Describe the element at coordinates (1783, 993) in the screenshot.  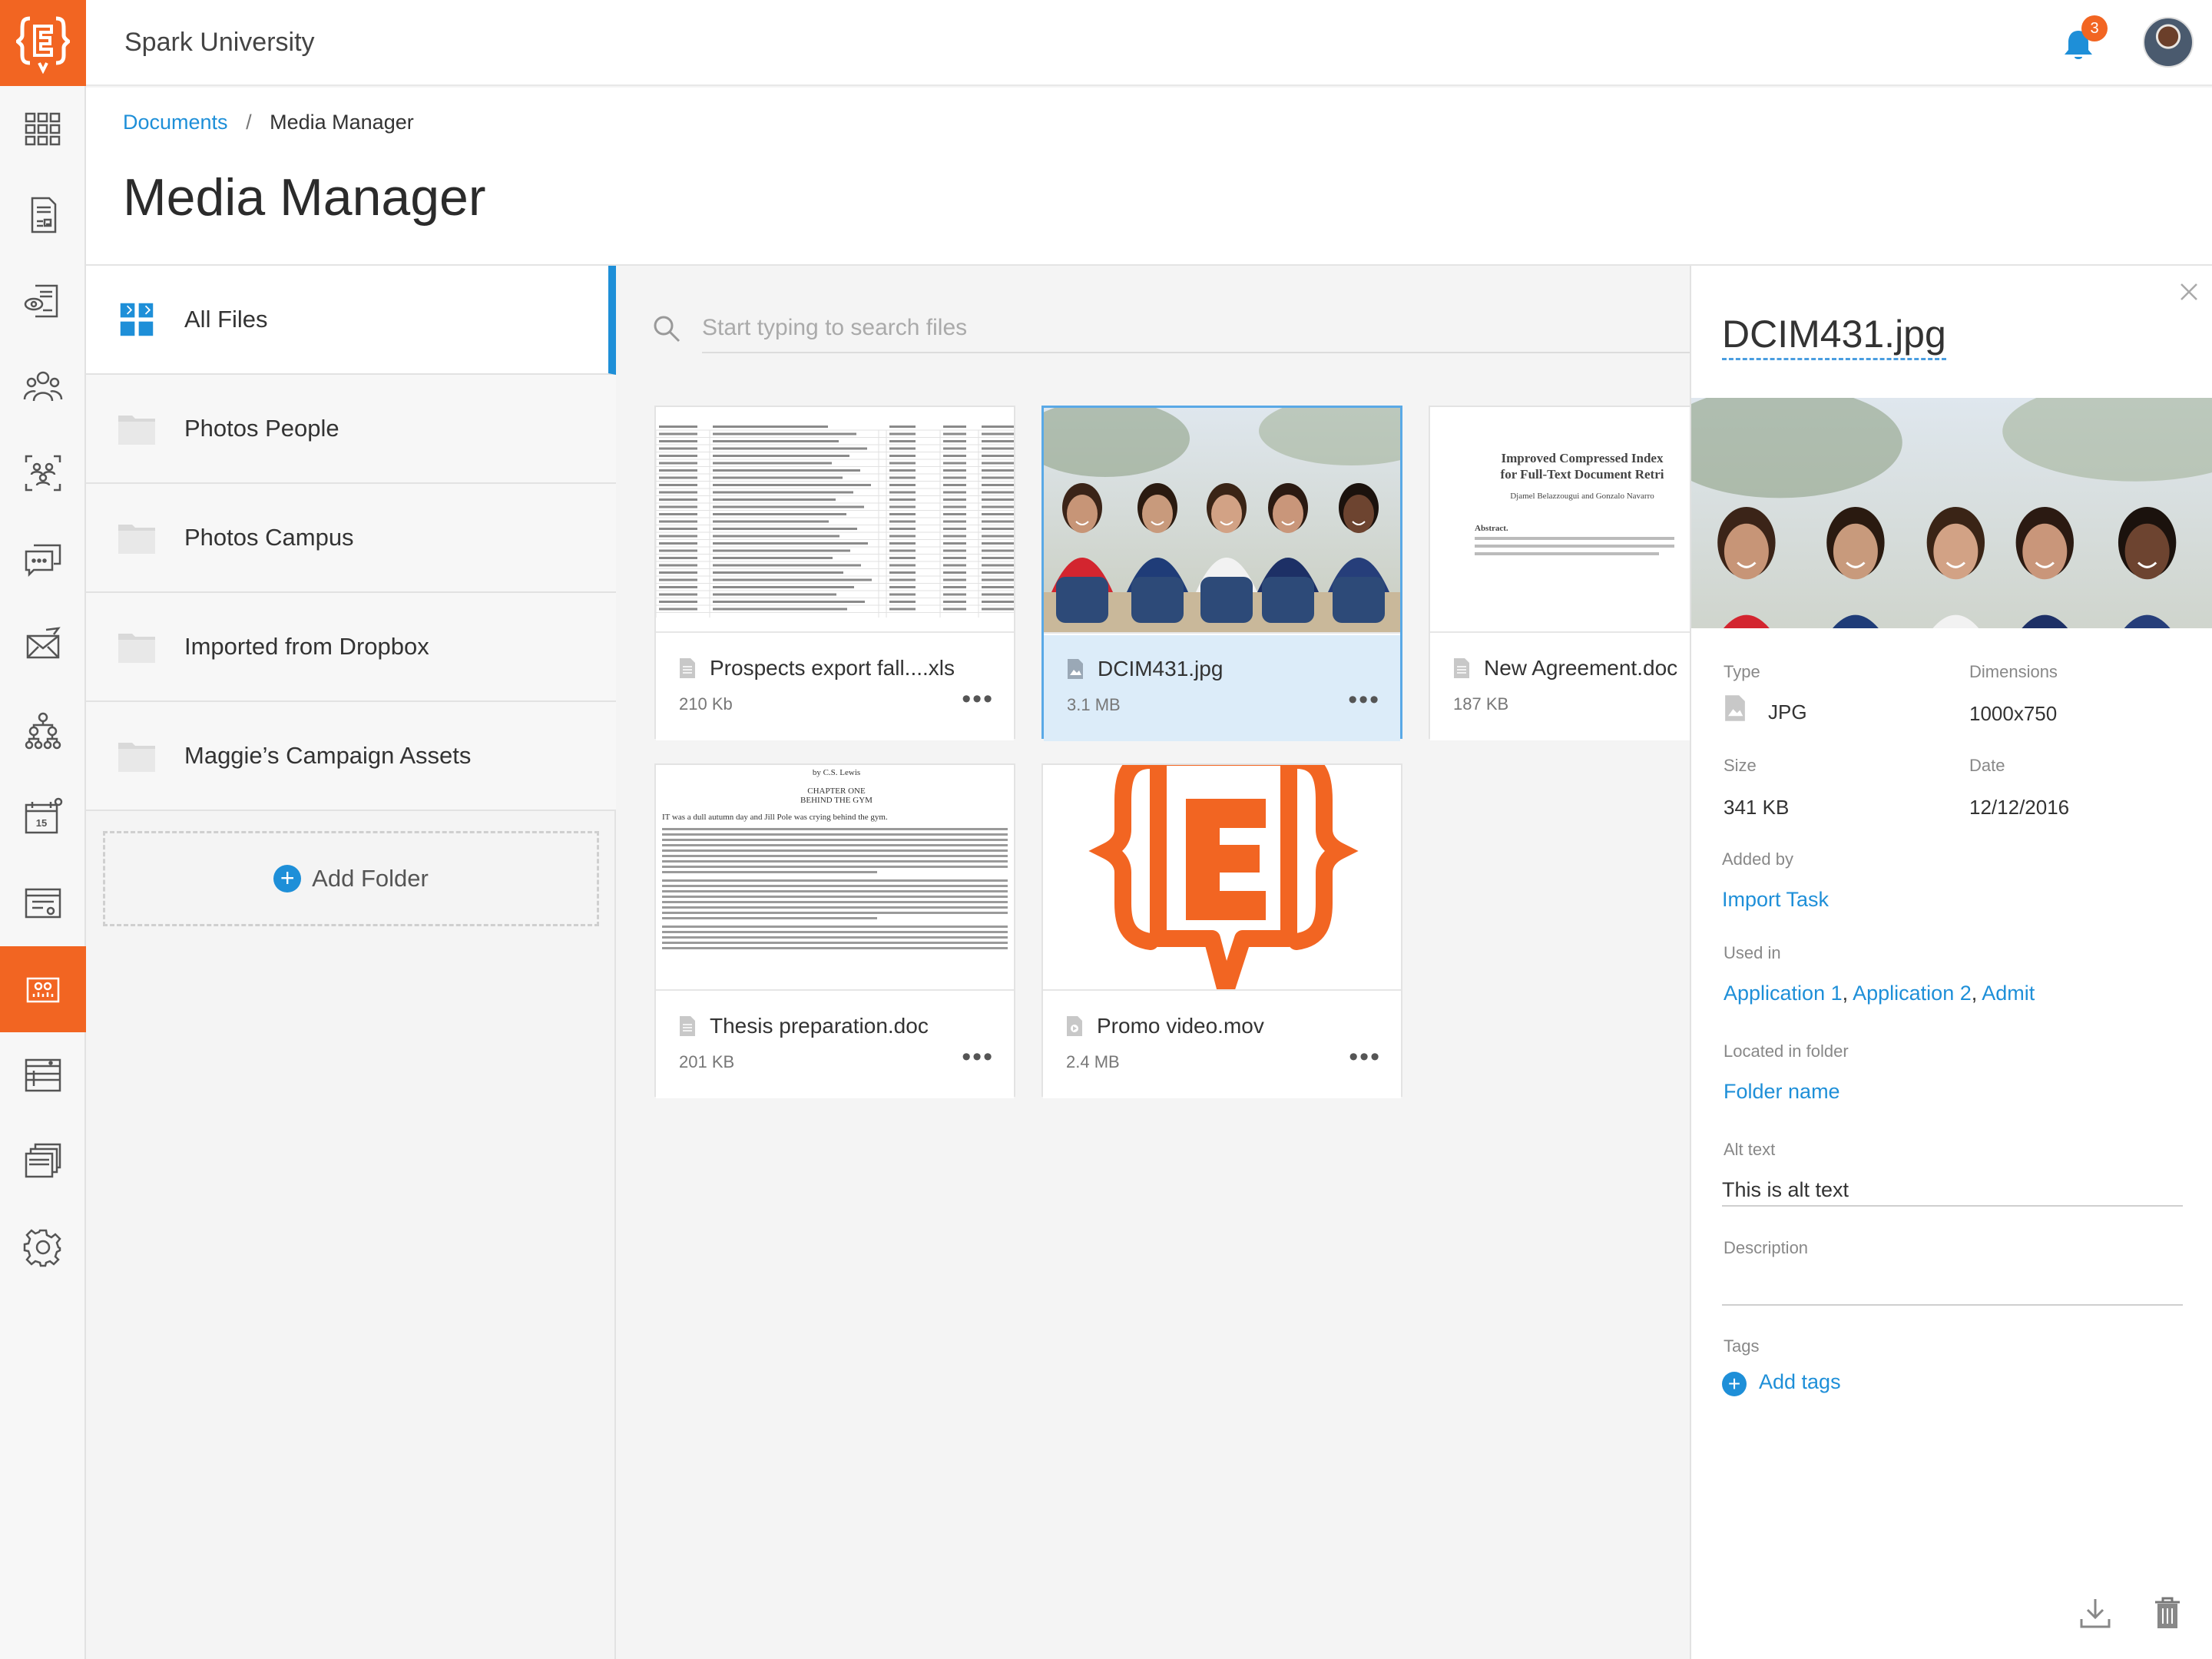
I see `used-in-link: Application 1` at that location.